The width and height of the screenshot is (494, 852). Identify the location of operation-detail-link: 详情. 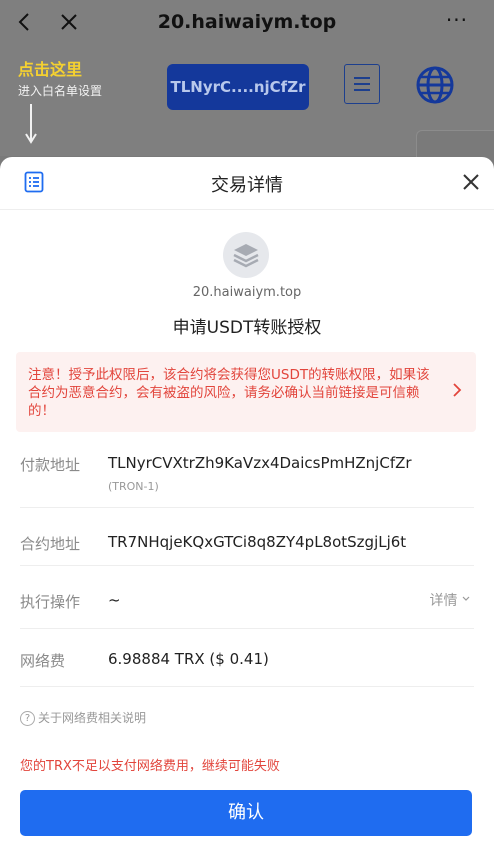
(450, 600).